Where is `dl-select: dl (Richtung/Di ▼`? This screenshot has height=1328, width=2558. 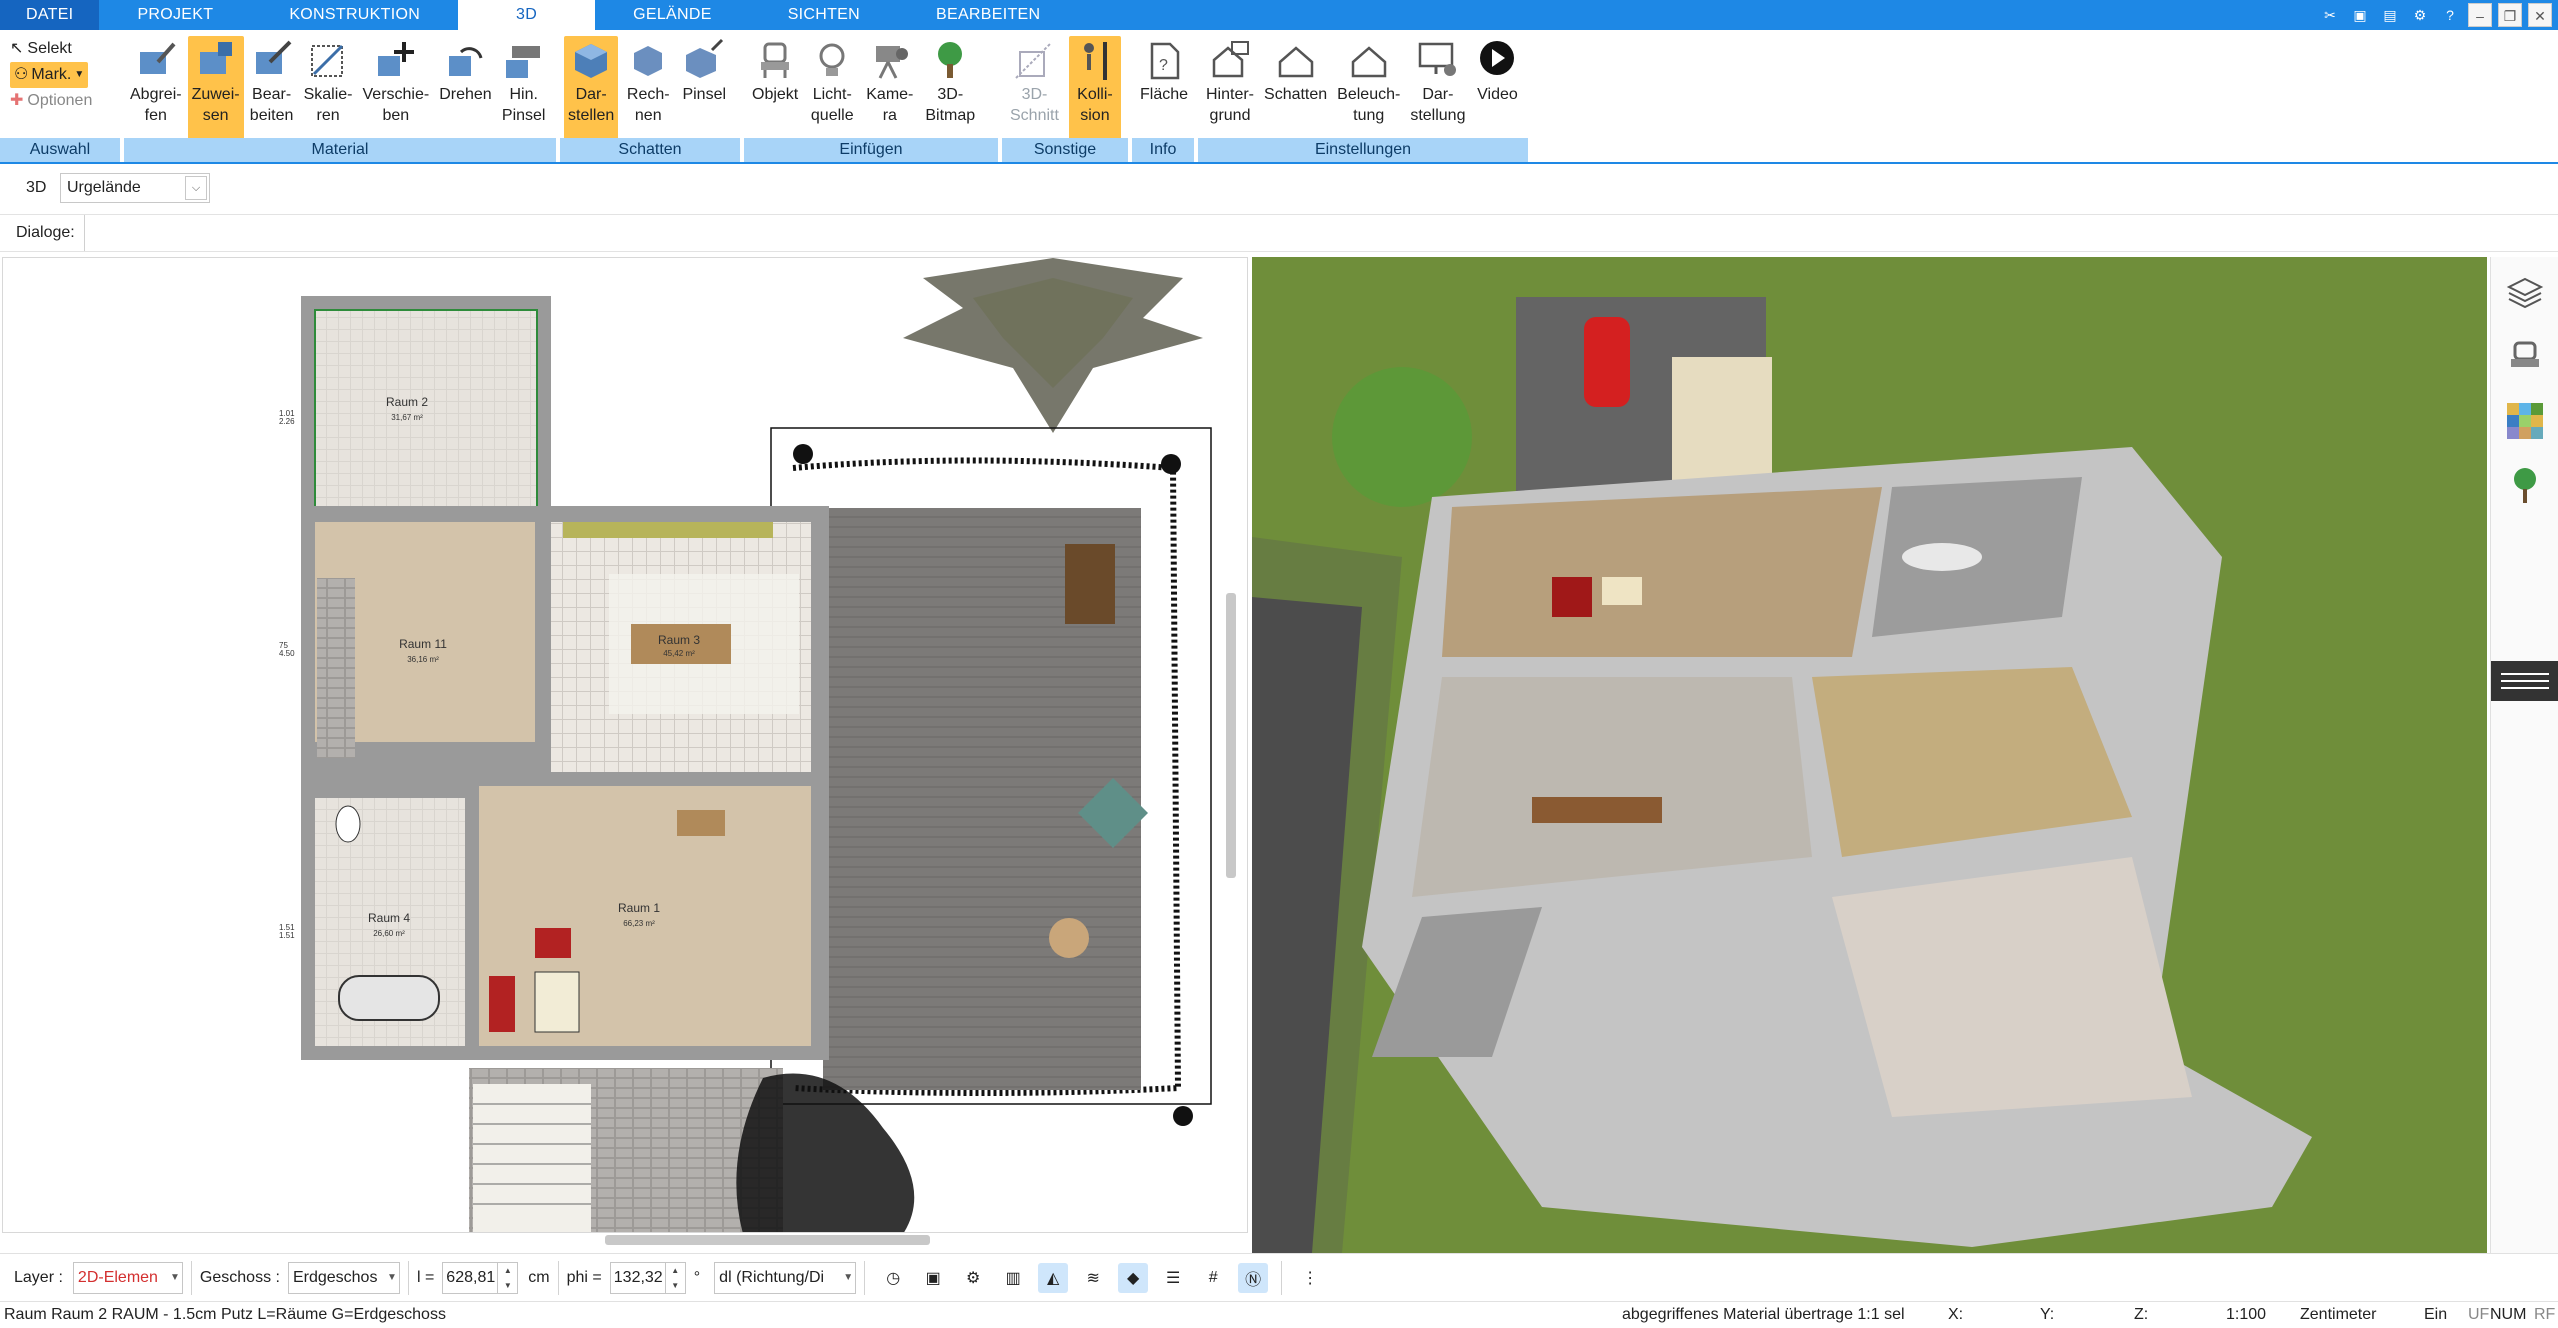 dl-select: dl (Richtung/Di ▼ is located at coordinates (785, 1277).